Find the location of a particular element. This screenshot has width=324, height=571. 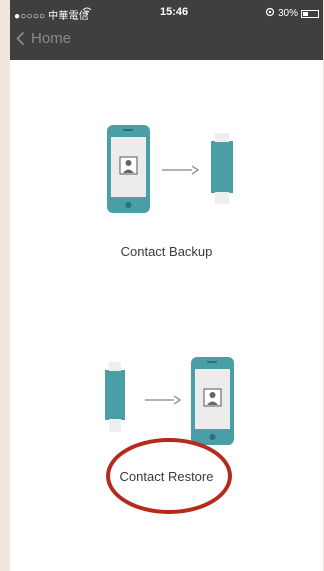

contact-backup-label: Contact Backup is located at coordinates (166, 251).